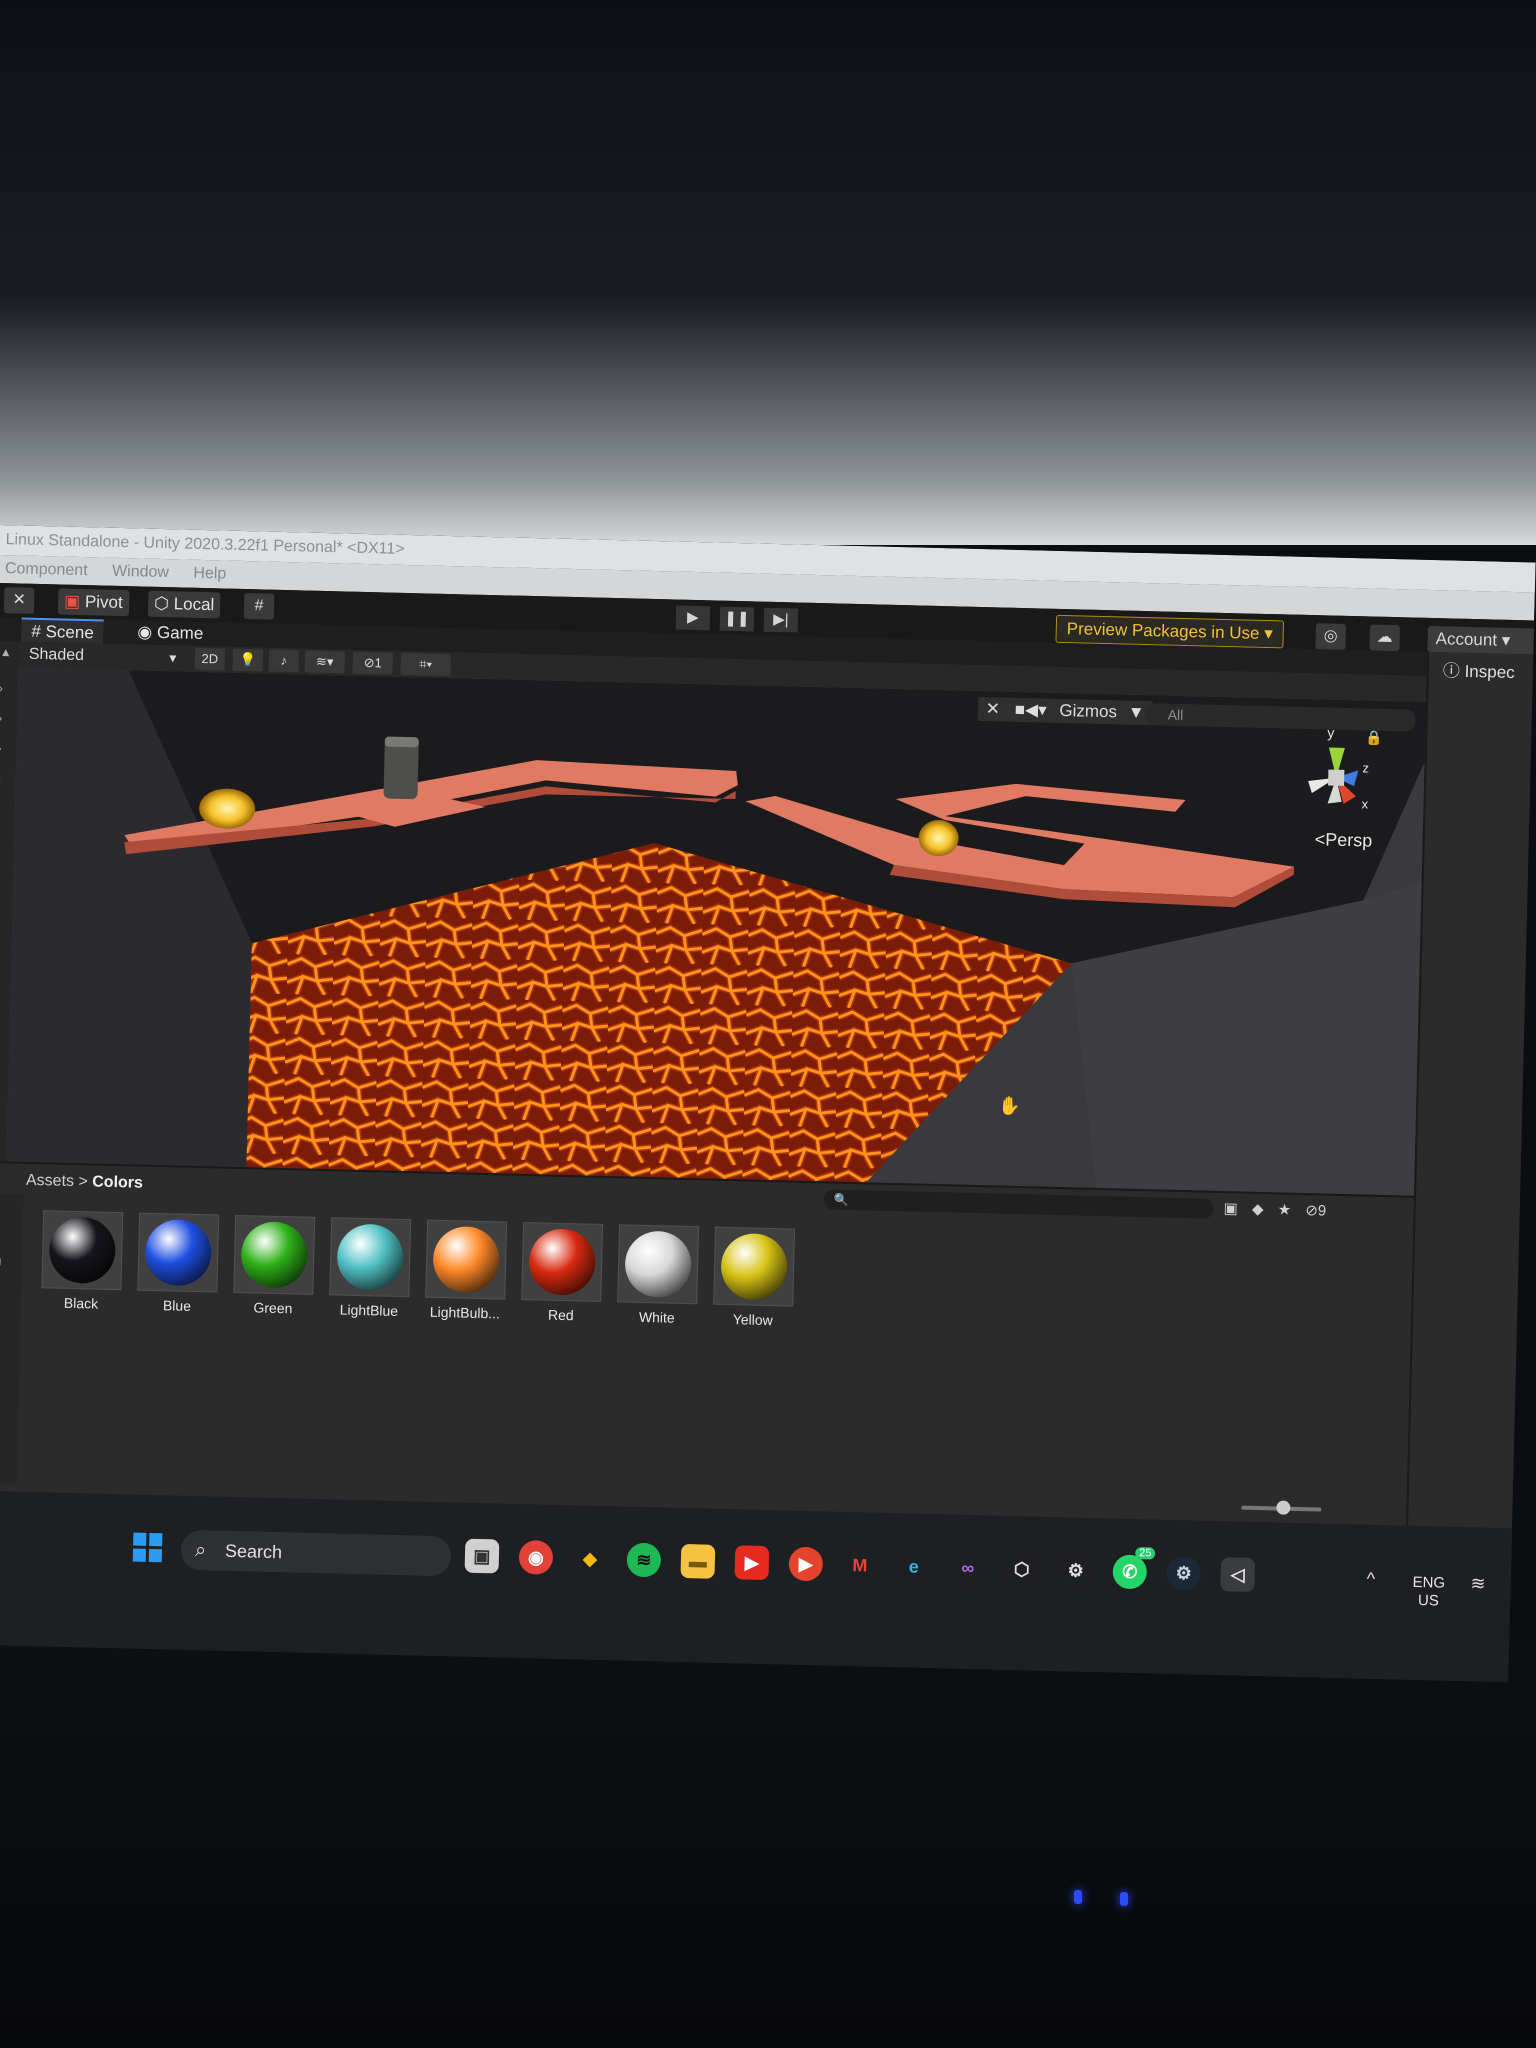  I want to click on device-led, so click(1124, 1899).